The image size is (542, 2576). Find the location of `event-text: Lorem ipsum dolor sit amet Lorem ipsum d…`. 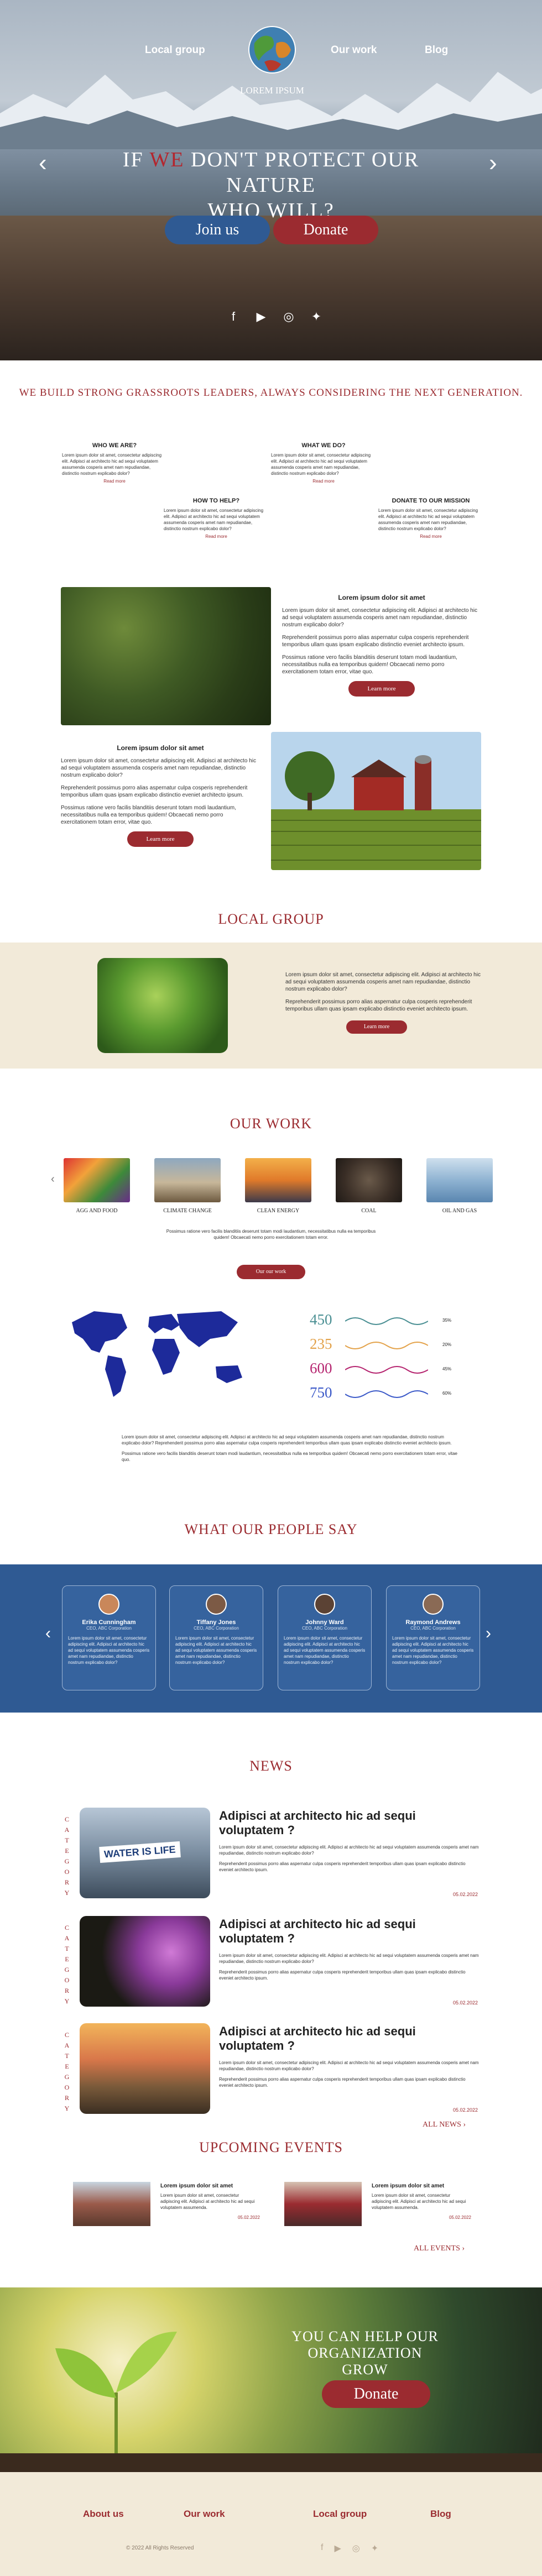

event-text: Lorem ipsum dolor sit amet Lorem ipsum d… is located at coordinates (421, 2201).